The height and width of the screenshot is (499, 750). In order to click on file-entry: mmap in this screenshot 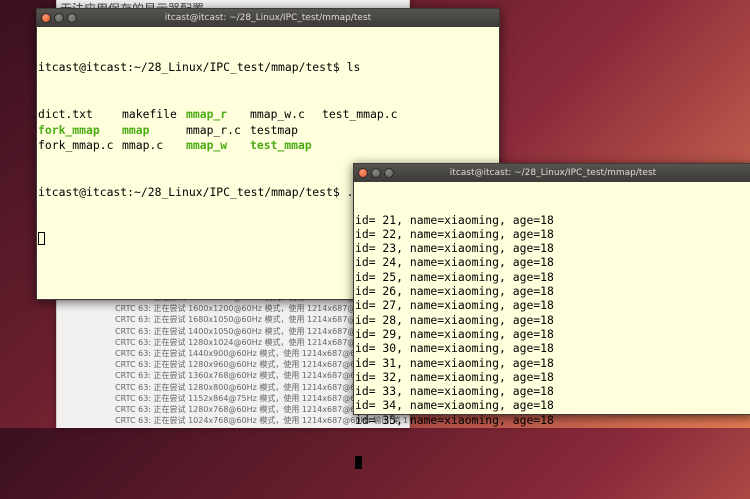, I will do `click(136, 129)`.